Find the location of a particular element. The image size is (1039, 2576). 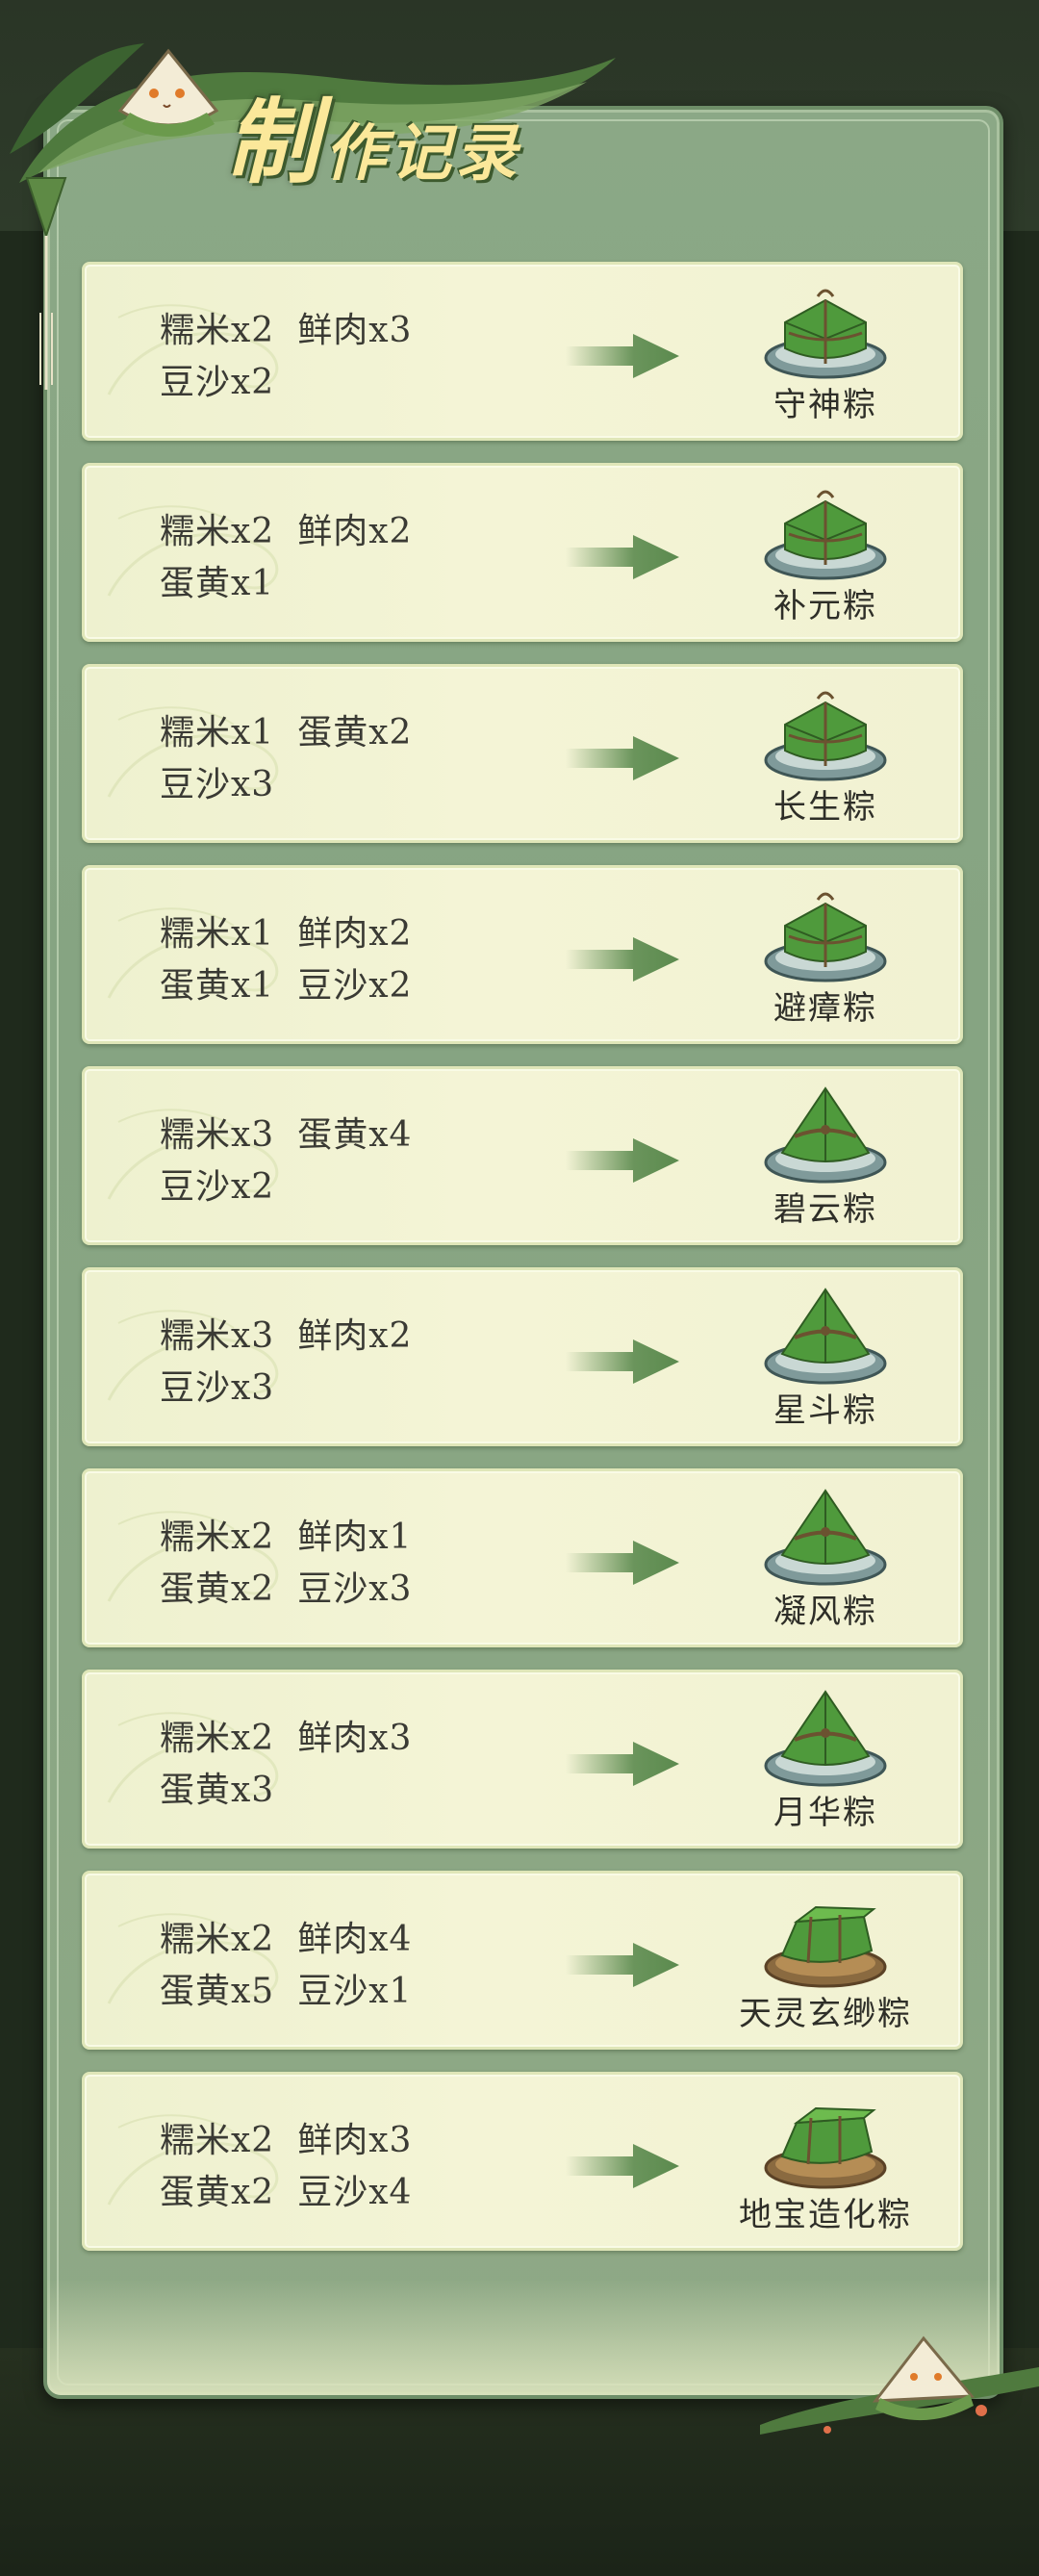

ingredient-line: 蛋黄x1 豆沙x2 is located at coordinates (286, 986).